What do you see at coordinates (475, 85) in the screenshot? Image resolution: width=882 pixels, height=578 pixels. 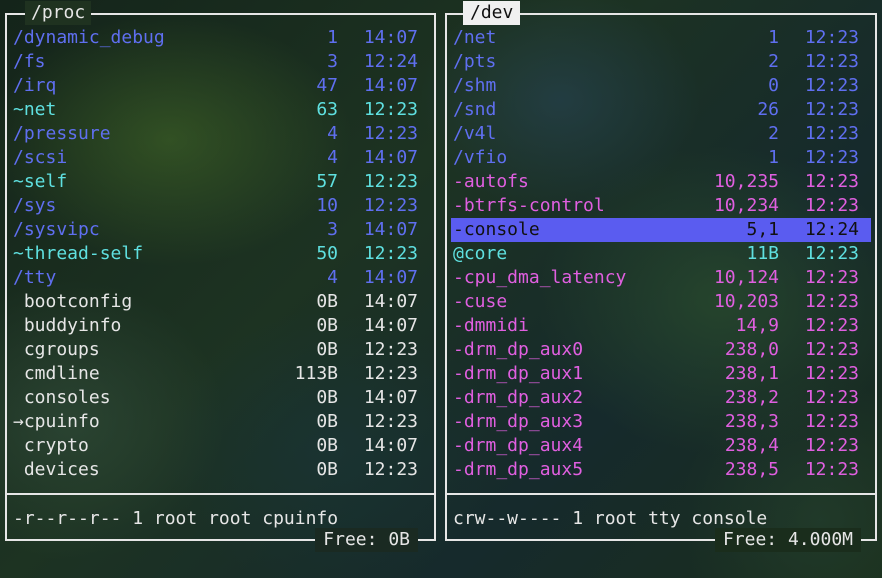 I see `file-name: /shm` at bounding box center [475, 85].